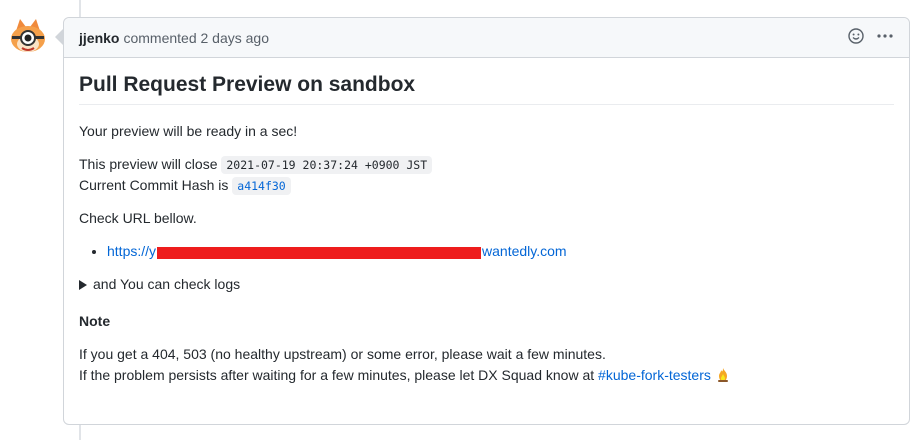 The width and height of the screenshot is (923, 440). I want to click on preview-url-link: https://y wantedly.com, so click(337, 251).